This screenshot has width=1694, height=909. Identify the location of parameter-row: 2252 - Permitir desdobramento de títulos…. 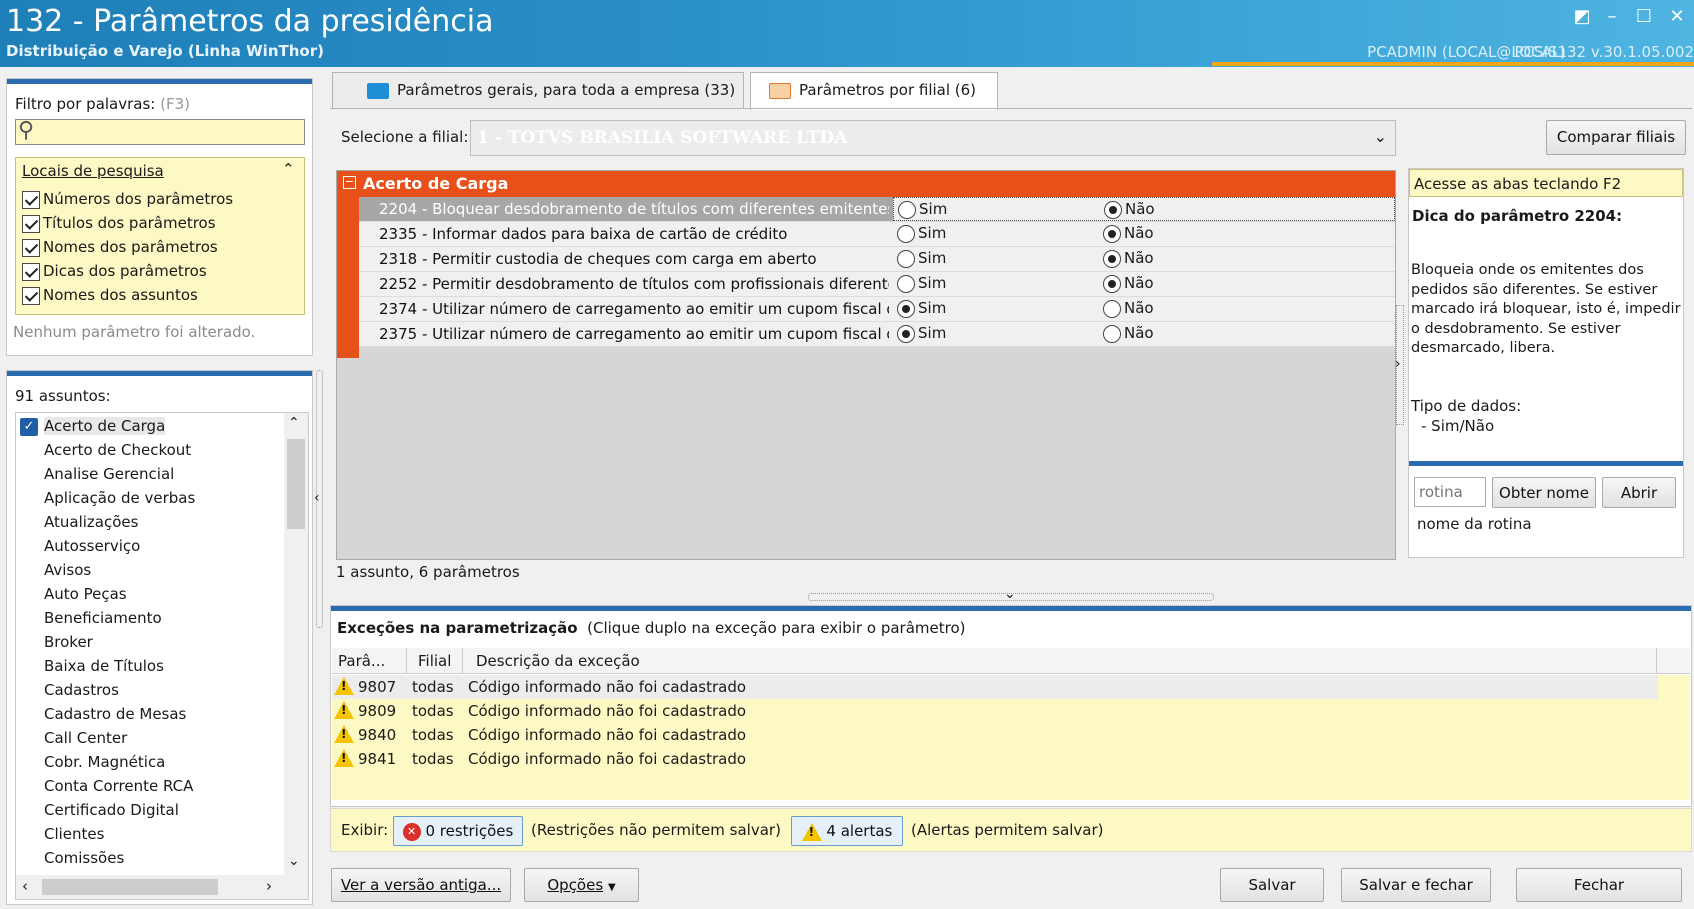
(877, 284).